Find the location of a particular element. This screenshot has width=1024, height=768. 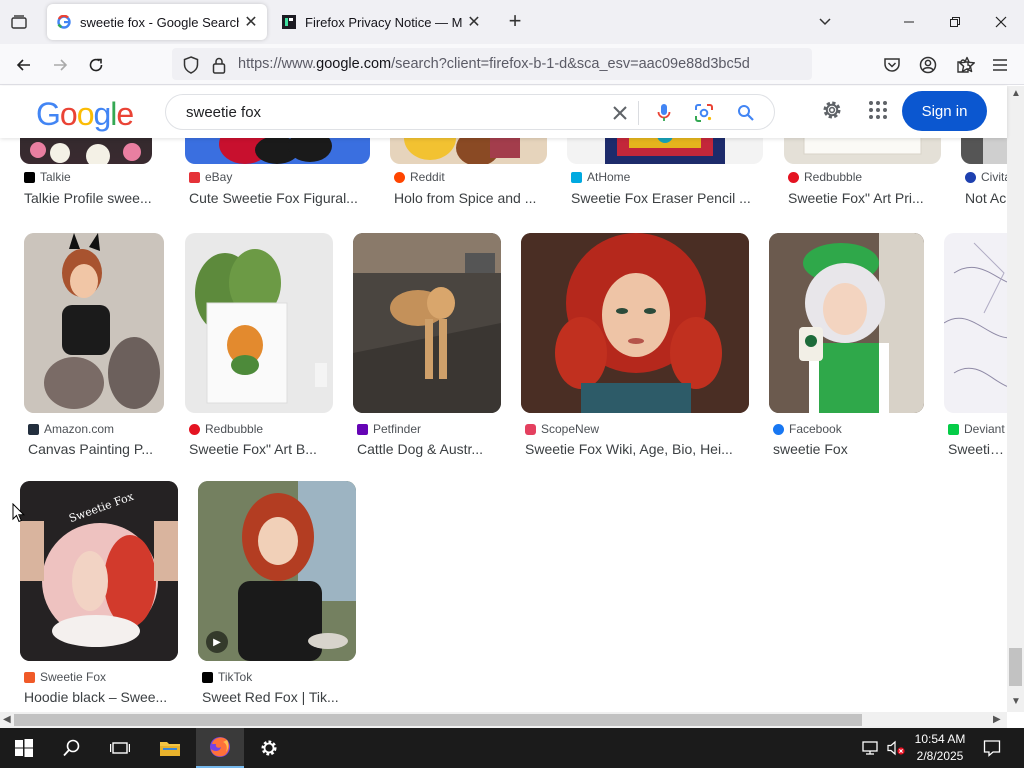

forward-button is located at coordinates (60, 65).